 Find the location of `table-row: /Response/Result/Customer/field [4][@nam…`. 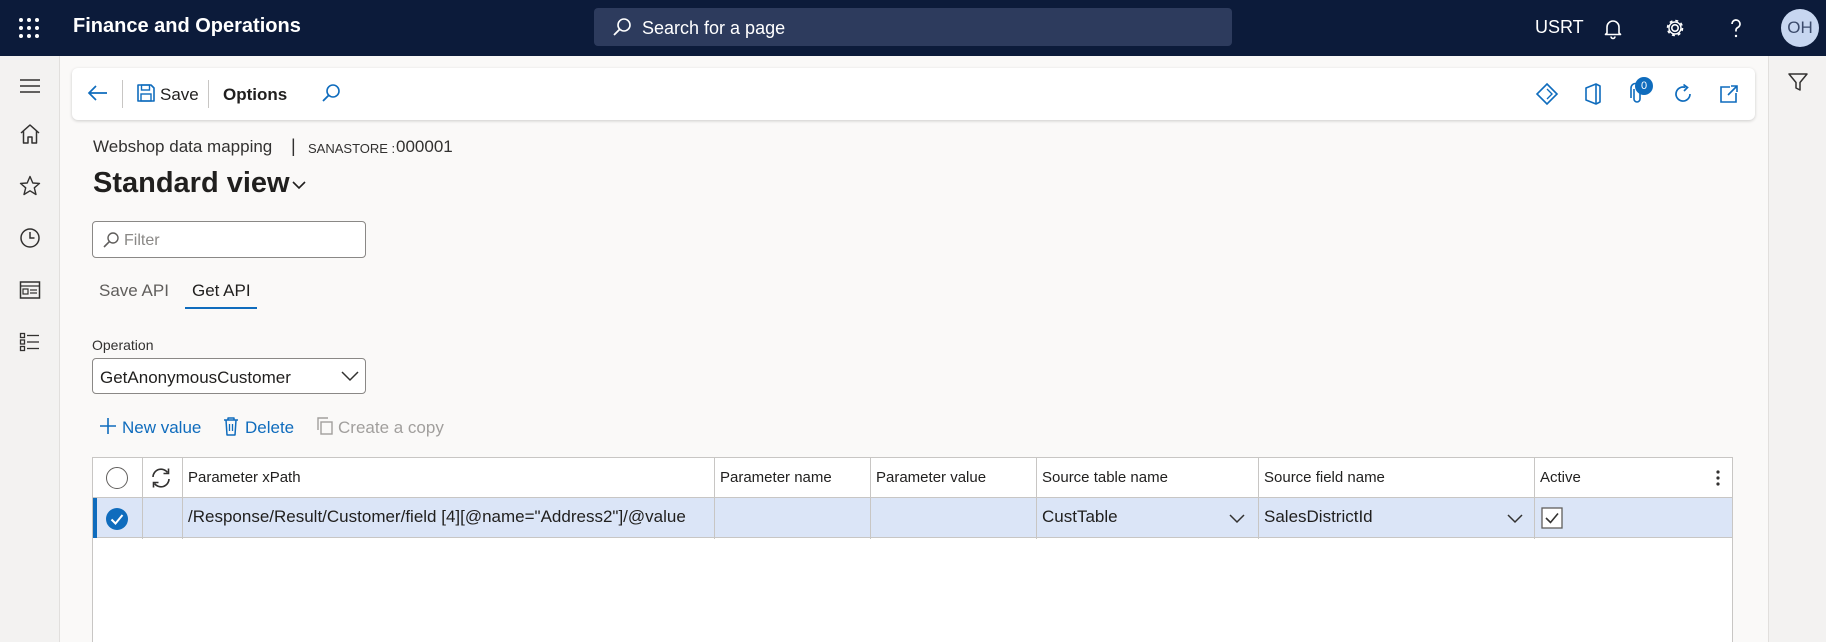

table-row: /Response/Result/Customer/field [4][@nam… is located at coordinates (912, 518).